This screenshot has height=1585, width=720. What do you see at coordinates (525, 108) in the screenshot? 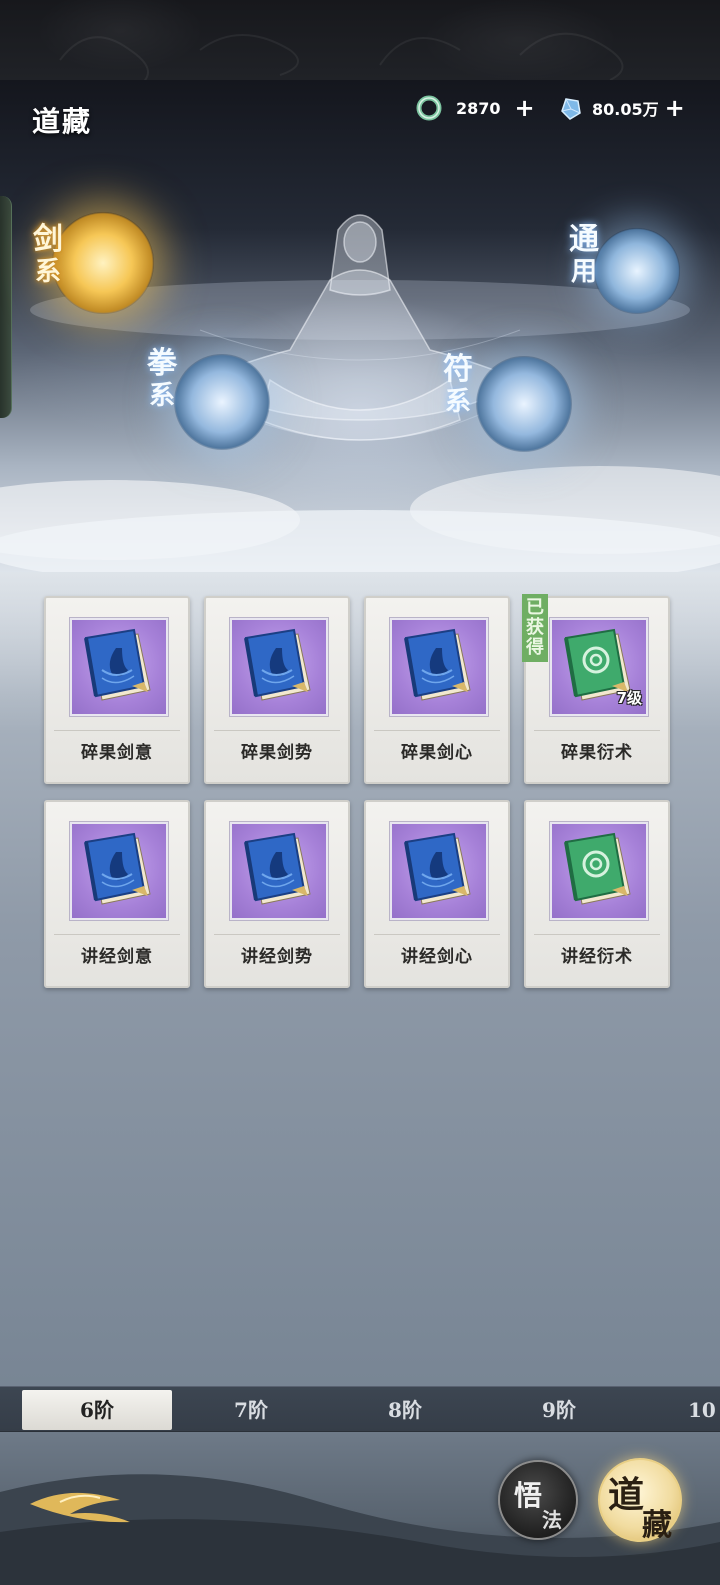
I see `add-jade-button: +` at bounding box center [525, 108].